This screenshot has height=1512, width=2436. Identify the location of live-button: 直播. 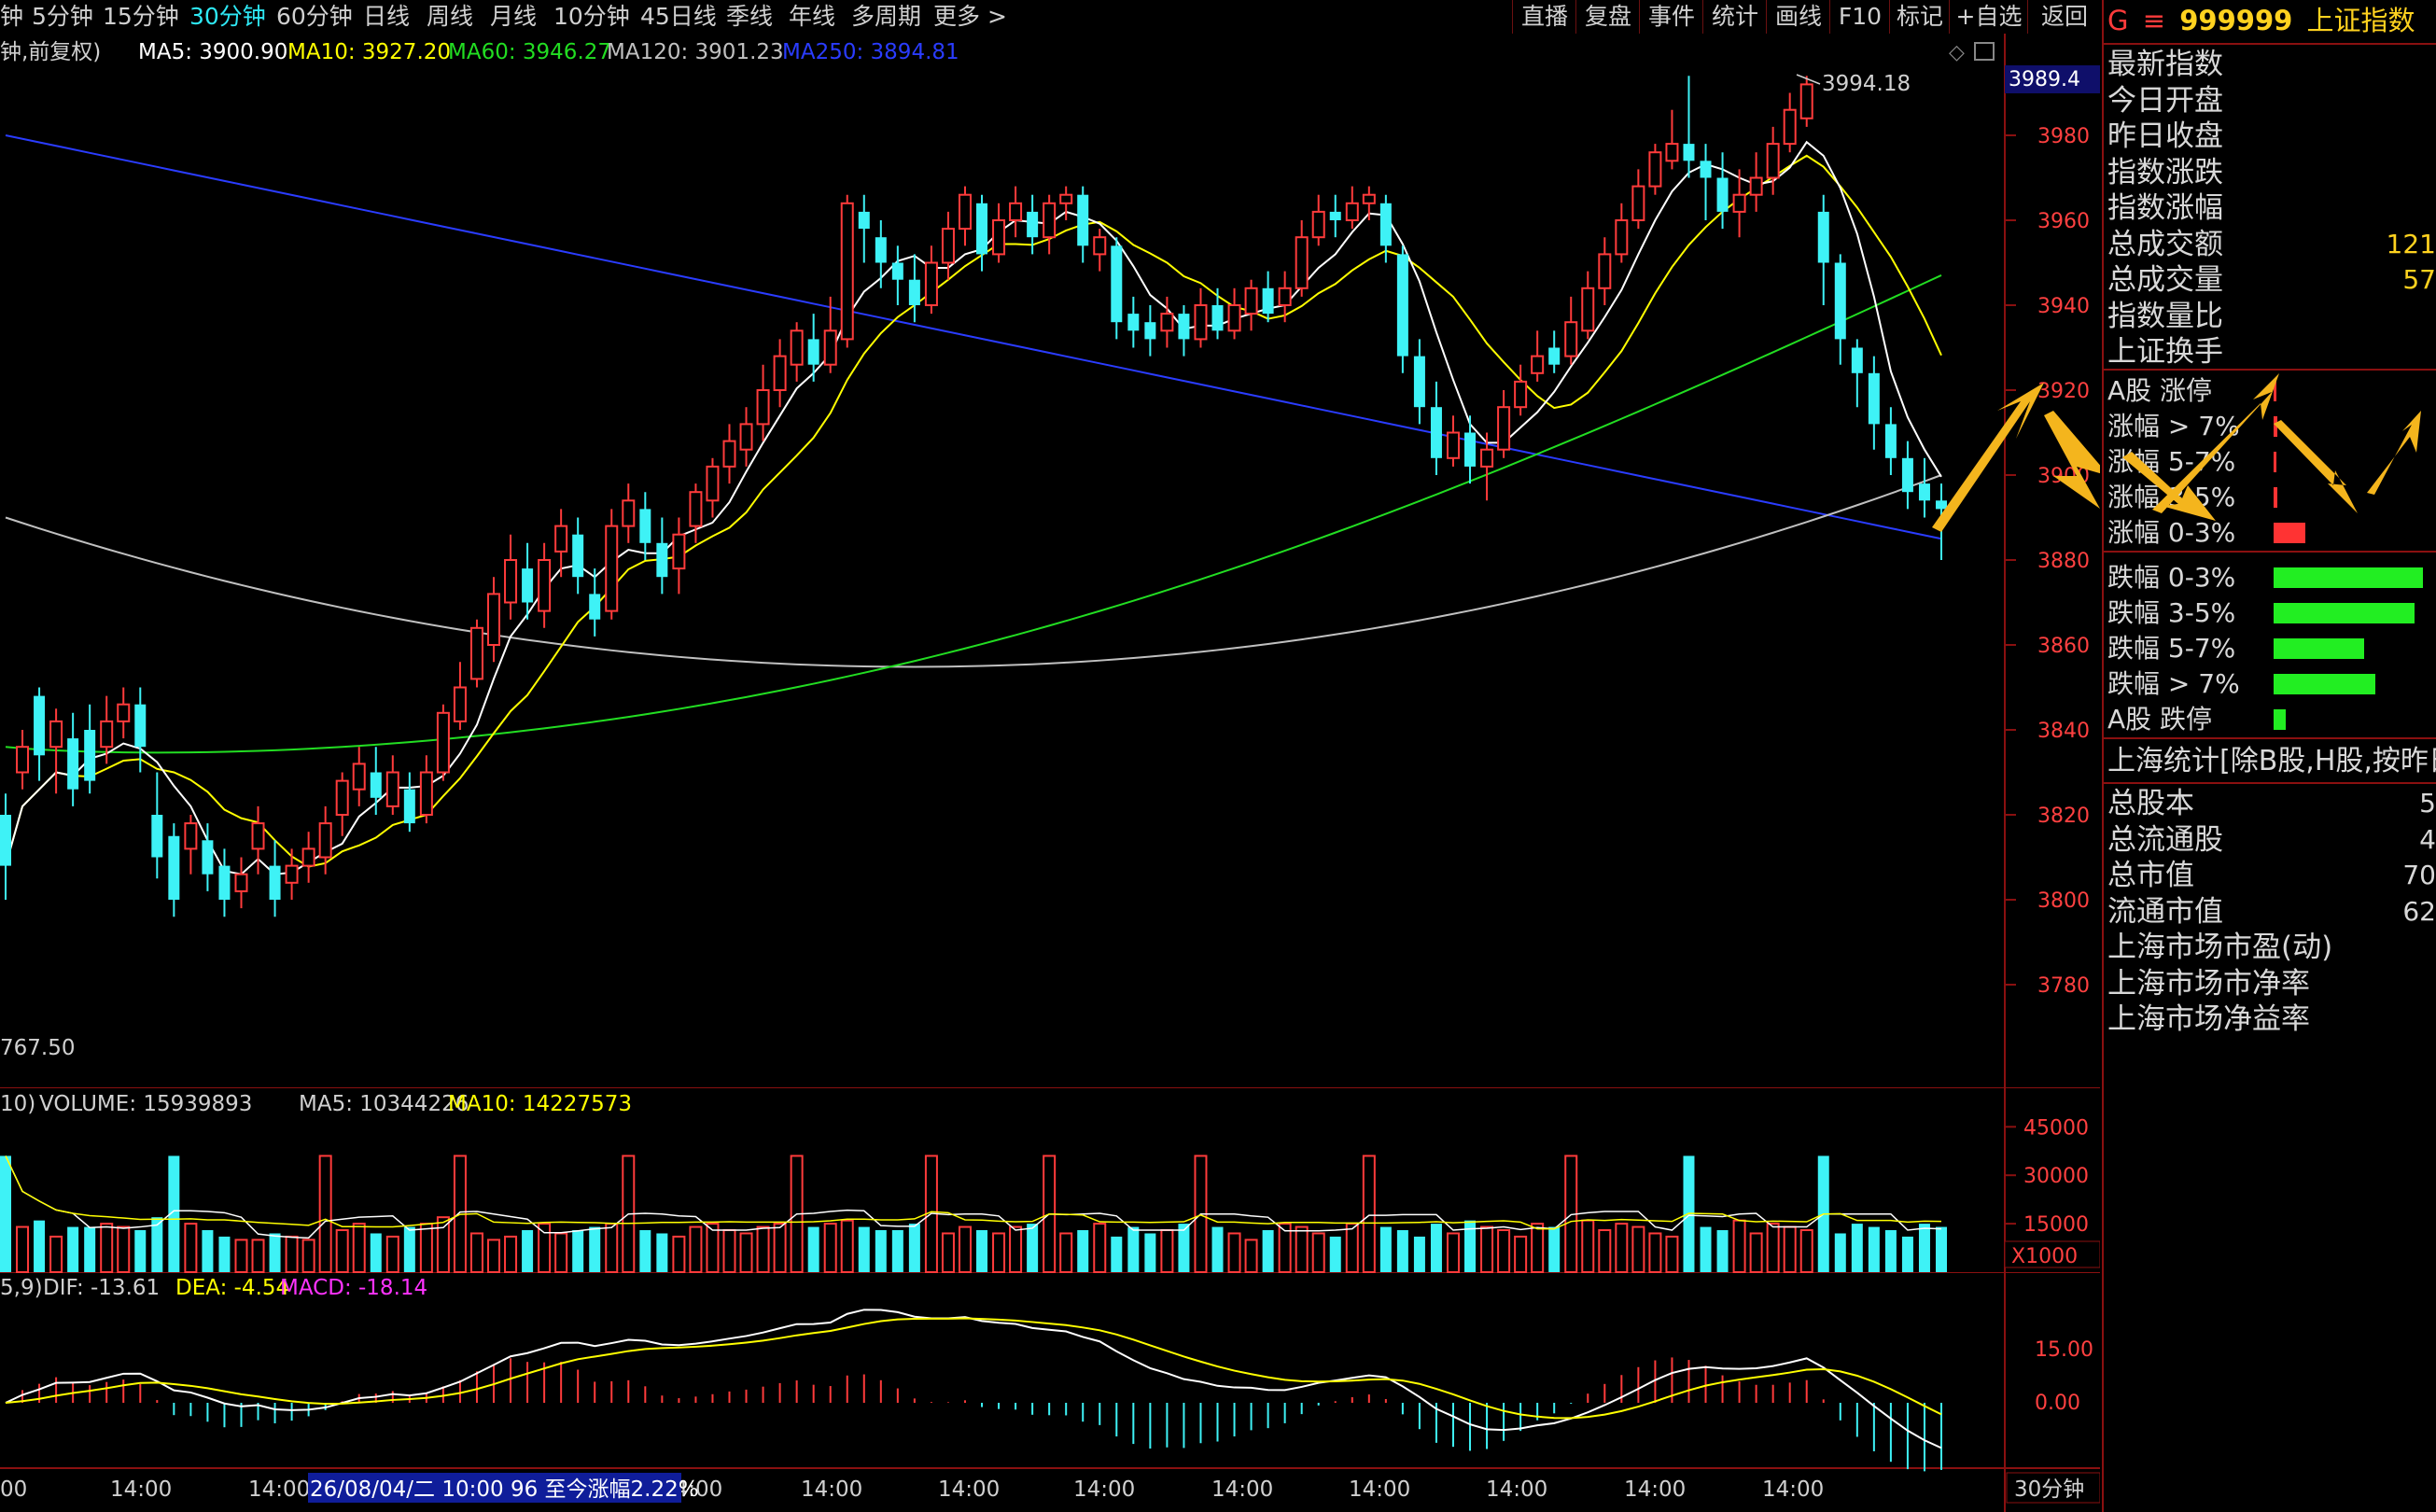
(1544, 17).